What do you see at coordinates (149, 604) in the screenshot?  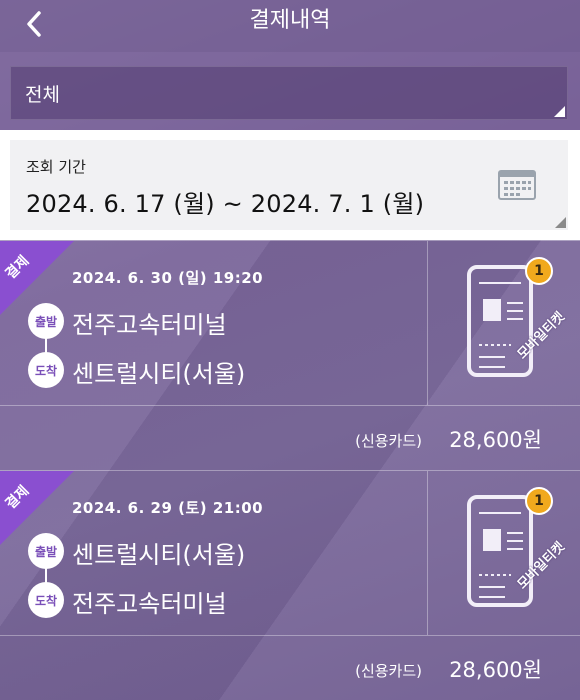 I see `arrival-terminal: 전주고속터미널` at bounding box center [149, 604].